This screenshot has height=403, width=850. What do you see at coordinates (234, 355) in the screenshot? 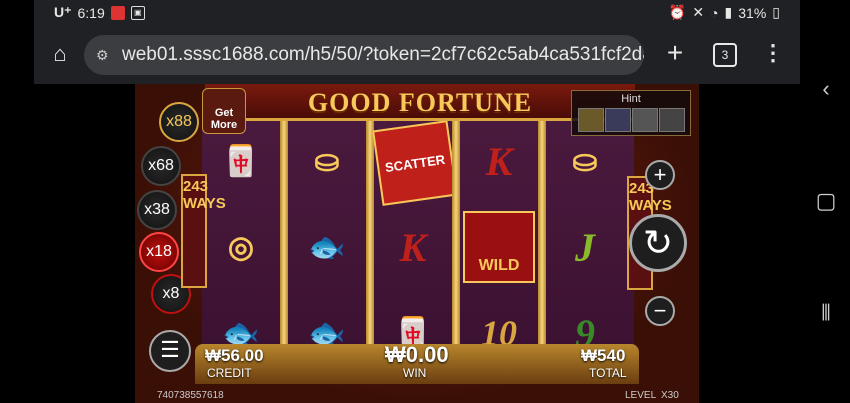
I see `credit-value: ₩56.00` at bounding box center [234, 355].